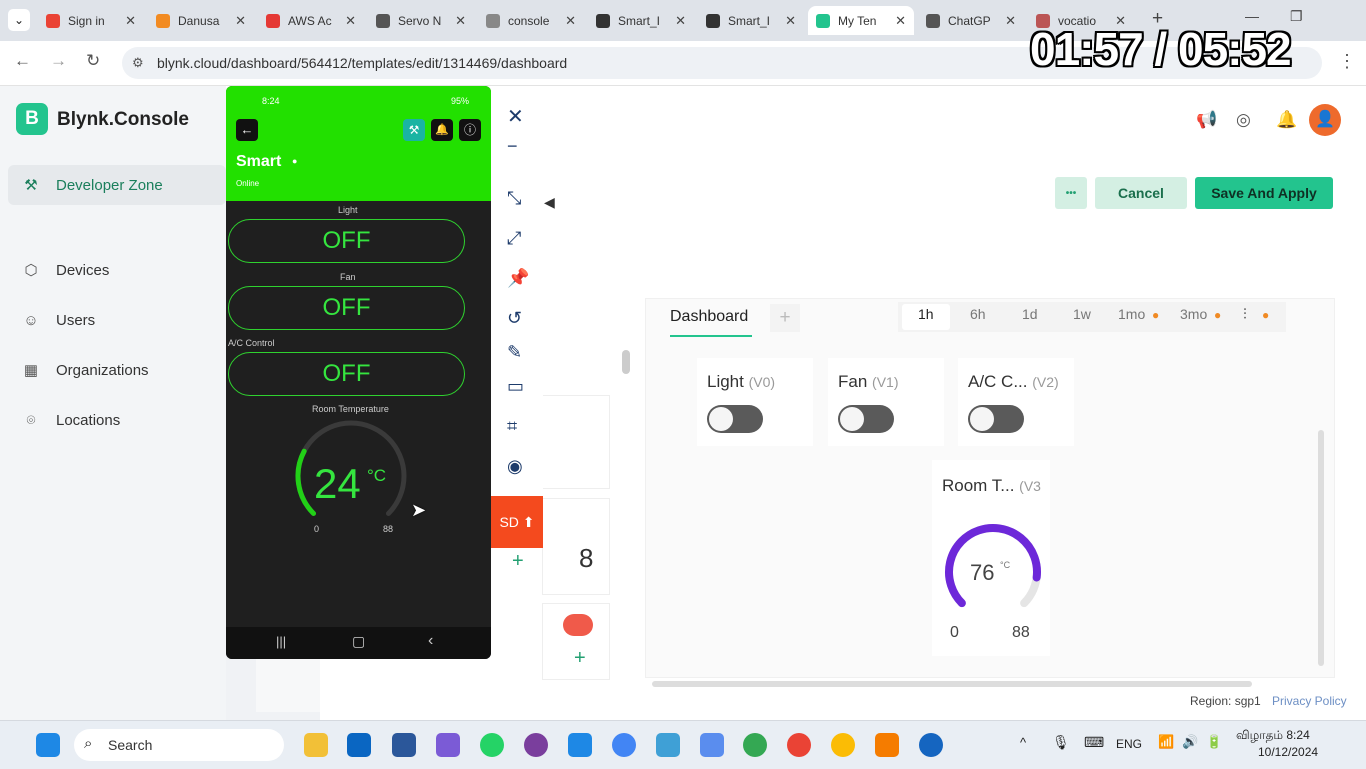  What do you see at coordinates (866, 419) in the screenshot?
I see `fan-toggle` at bounding box center [866, 419].